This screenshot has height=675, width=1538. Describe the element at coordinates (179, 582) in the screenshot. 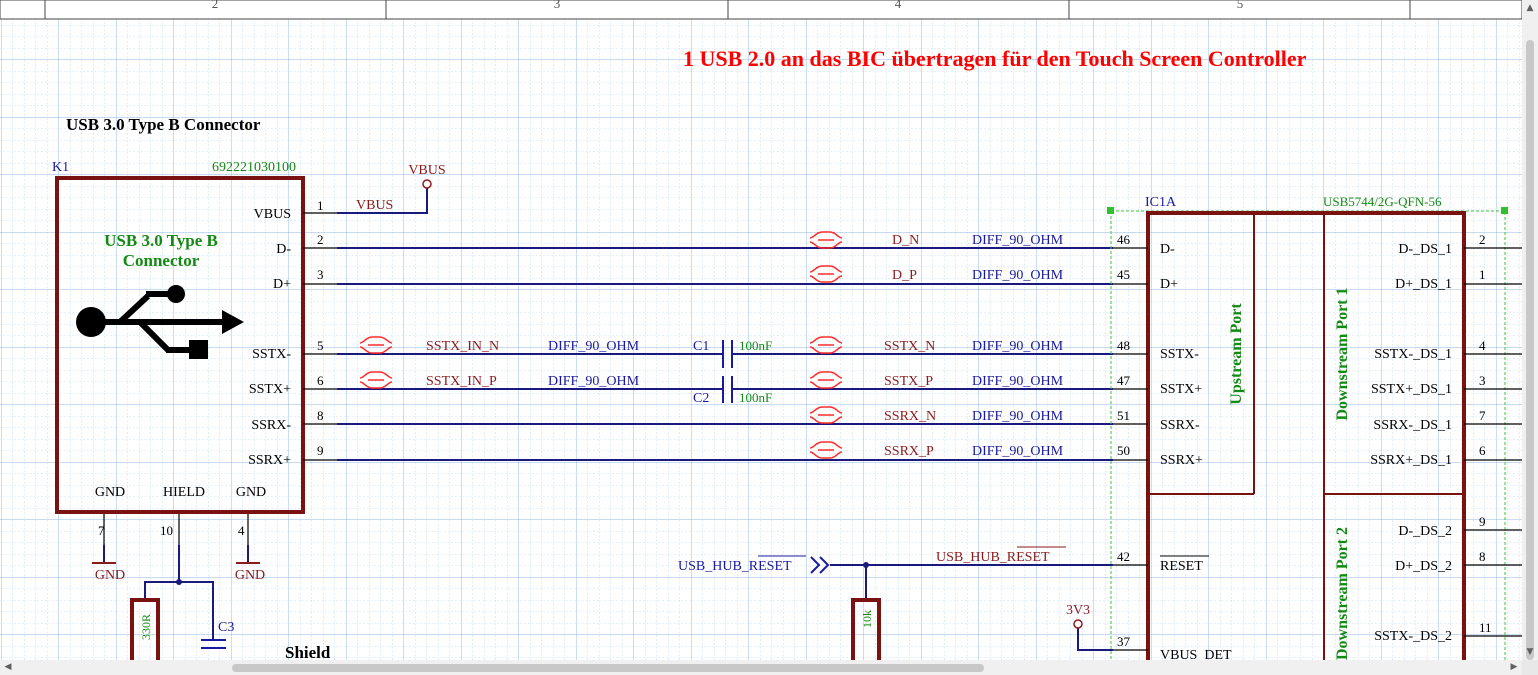

I see `junction-shield` at that location.